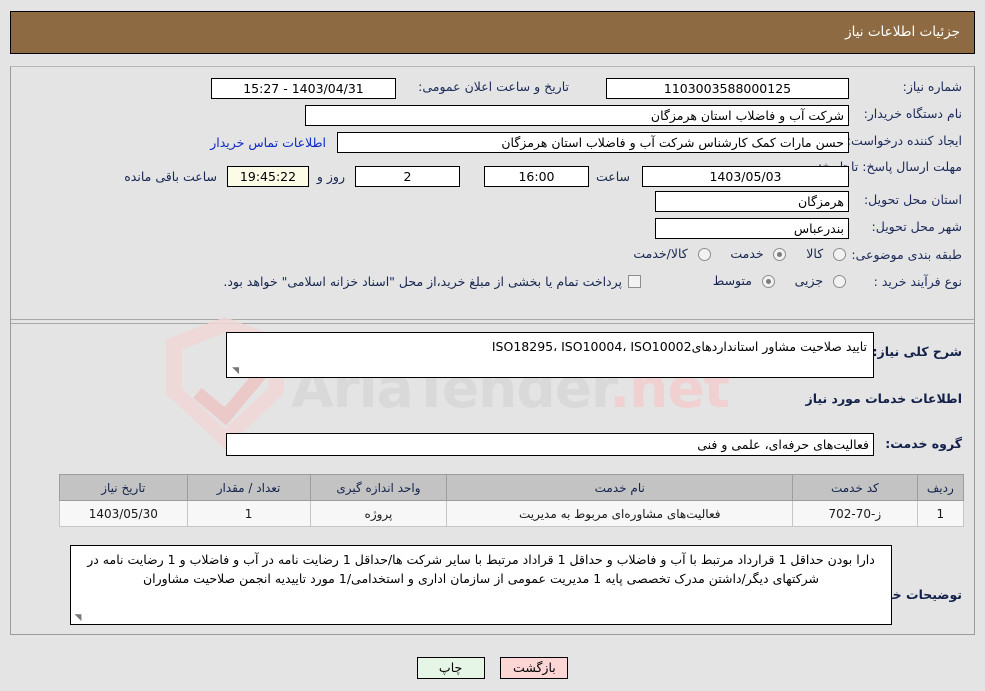 Image resolution: width=985 pixels, height=691 pixels. I want to click on radio-purchase-motevaset-label: متوسط, so click(732, 280).